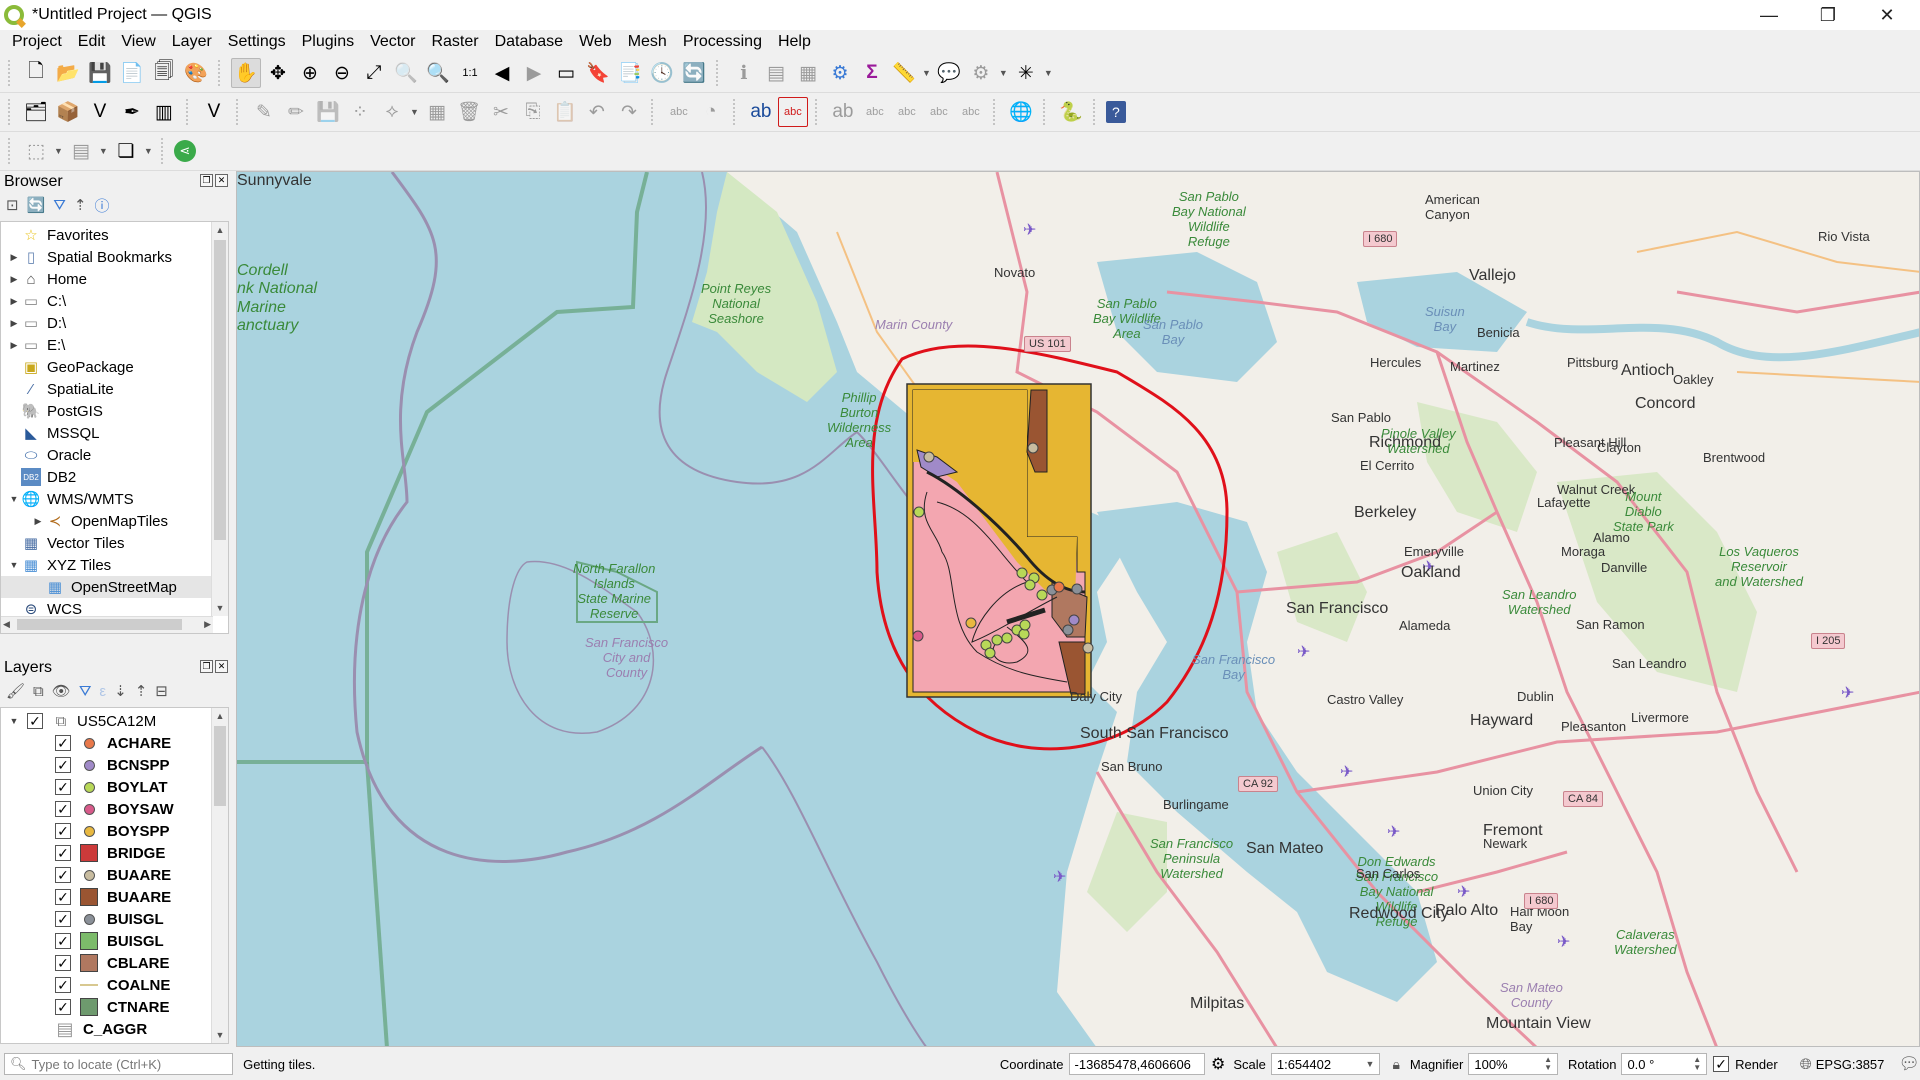 The image size is (1920, 1080). What do you see at coordinates (328, 42) in the screenshot?
I see `menu-plugins: Plugins` at bounding box center [328, 42].